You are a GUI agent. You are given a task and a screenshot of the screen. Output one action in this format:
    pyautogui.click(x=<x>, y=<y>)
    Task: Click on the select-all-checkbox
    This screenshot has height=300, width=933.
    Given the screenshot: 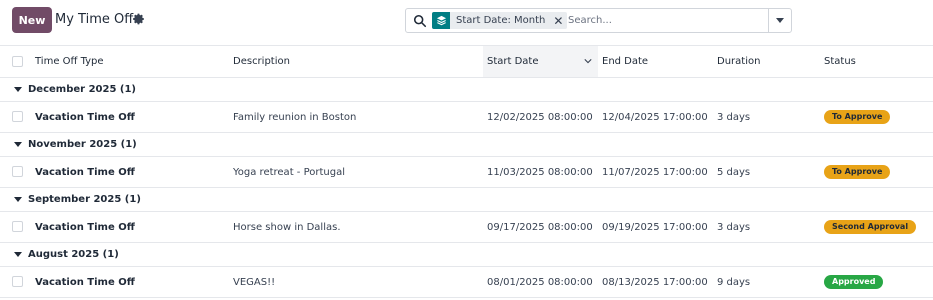 What is the action you would take?
    pyautogui.click(x=17, y=61)
    